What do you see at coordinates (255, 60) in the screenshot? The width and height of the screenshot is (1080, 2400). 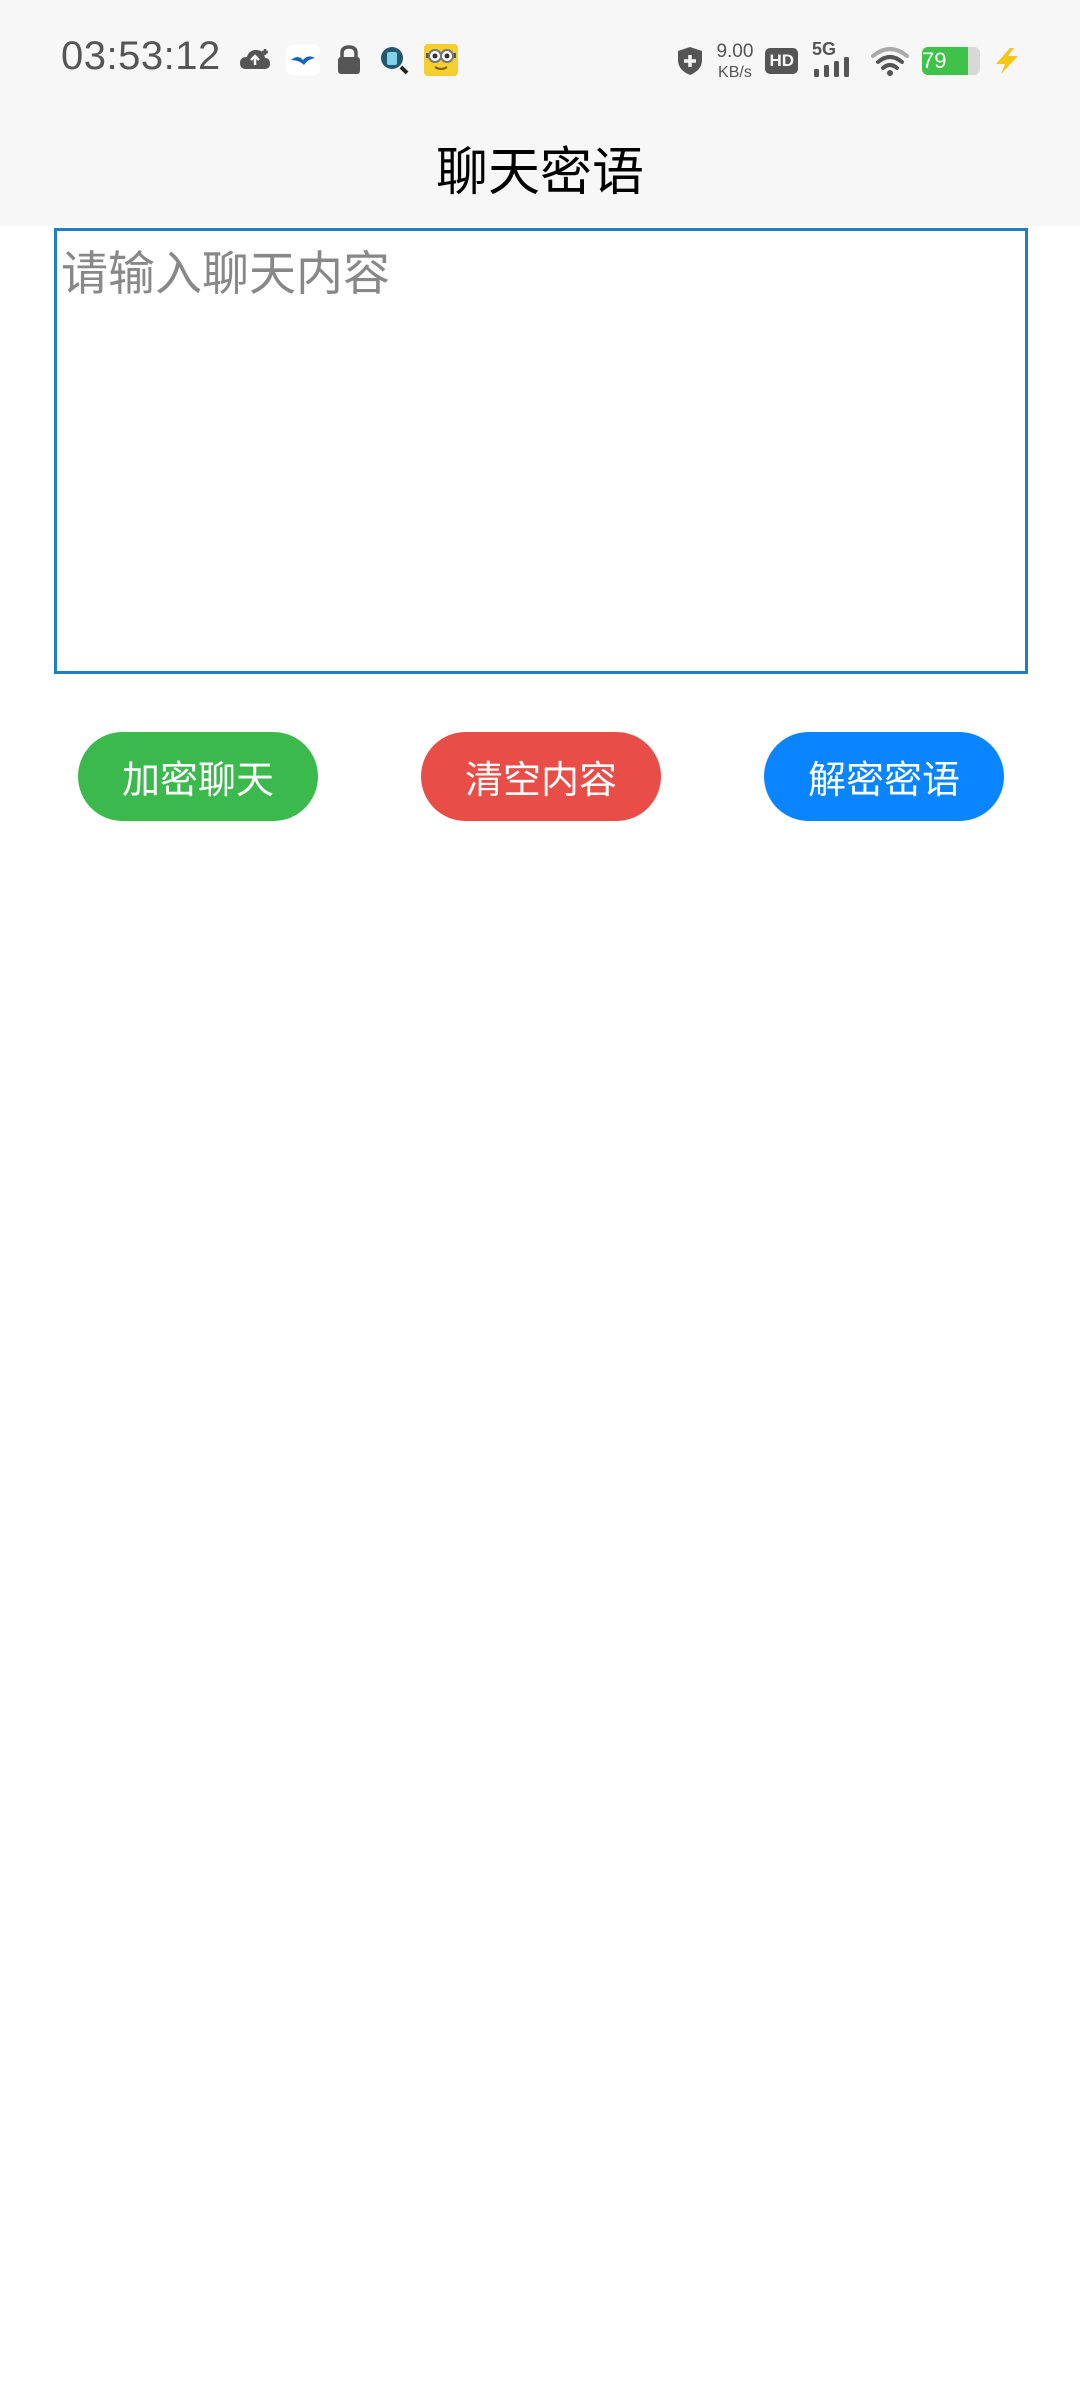 I see `cloud-upload-icon` at bounding box center [255, 60].